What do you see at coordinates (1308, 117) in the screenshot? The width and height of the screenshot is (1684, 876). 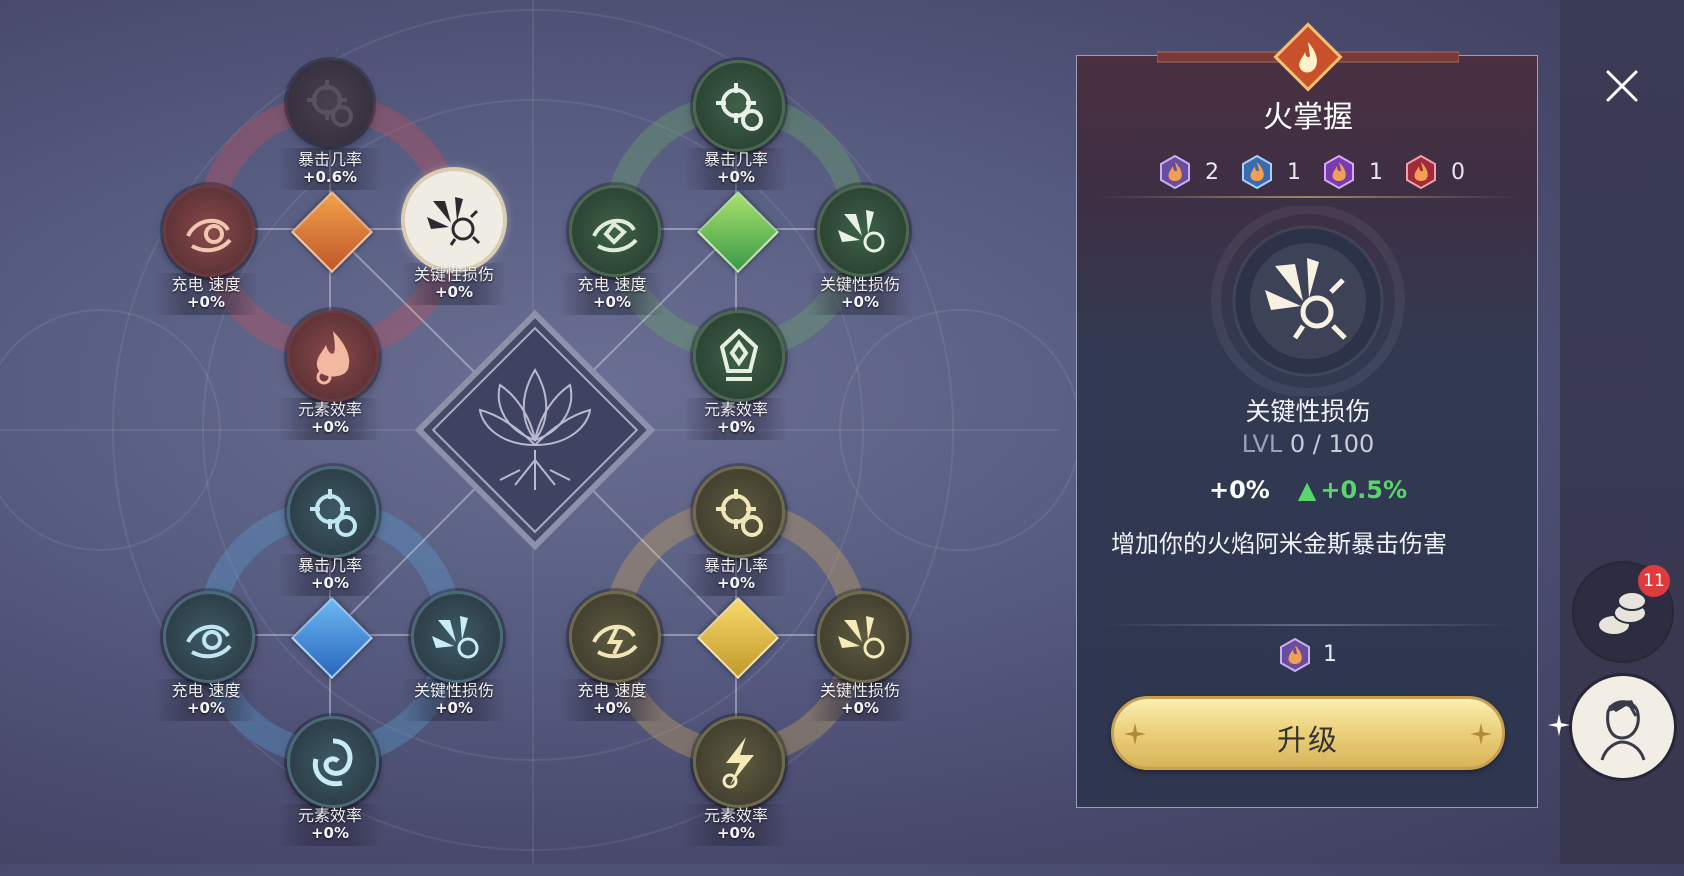 I see `panel-title: 火掌握` at bounding box center [1308, 117].